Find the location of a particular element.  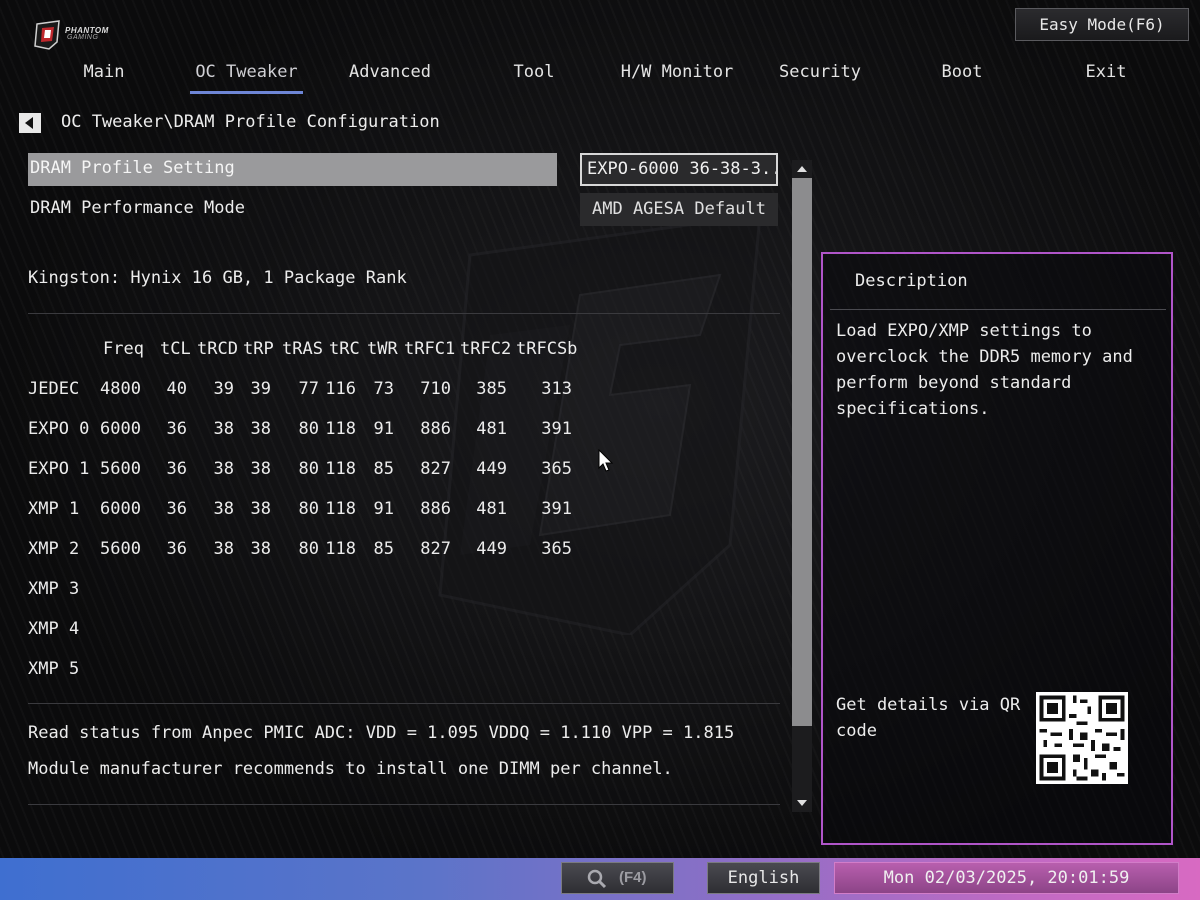

tab-main: Main is located at coordinates (104, 77).